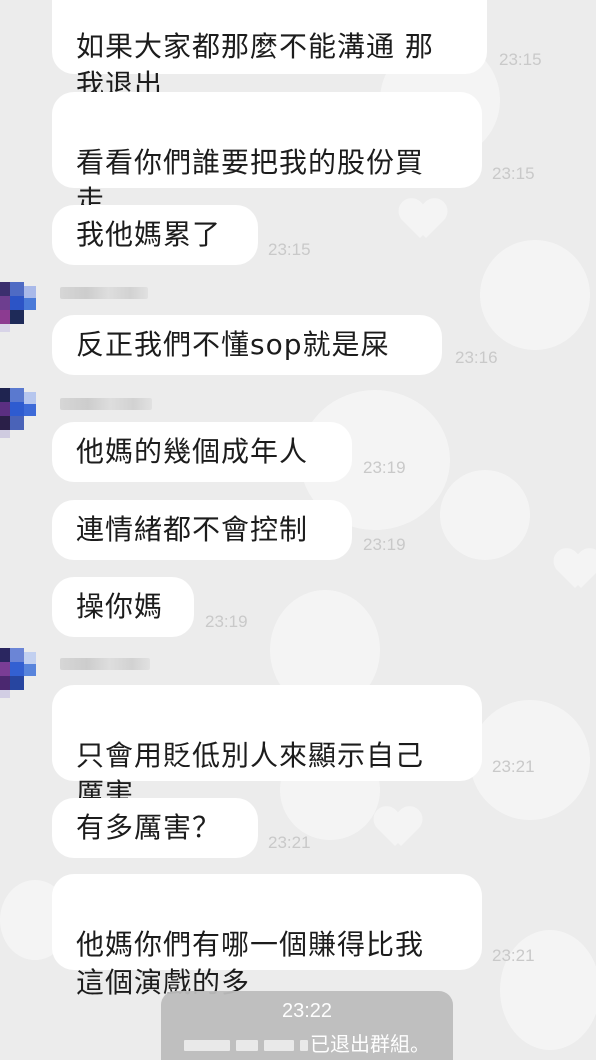 Image resolution: width=596 pixels, height=1060 pixels. Describe the element at coordinates (149, 234) in the screenshot. I see `message-text: 我他媽累了` at that location.